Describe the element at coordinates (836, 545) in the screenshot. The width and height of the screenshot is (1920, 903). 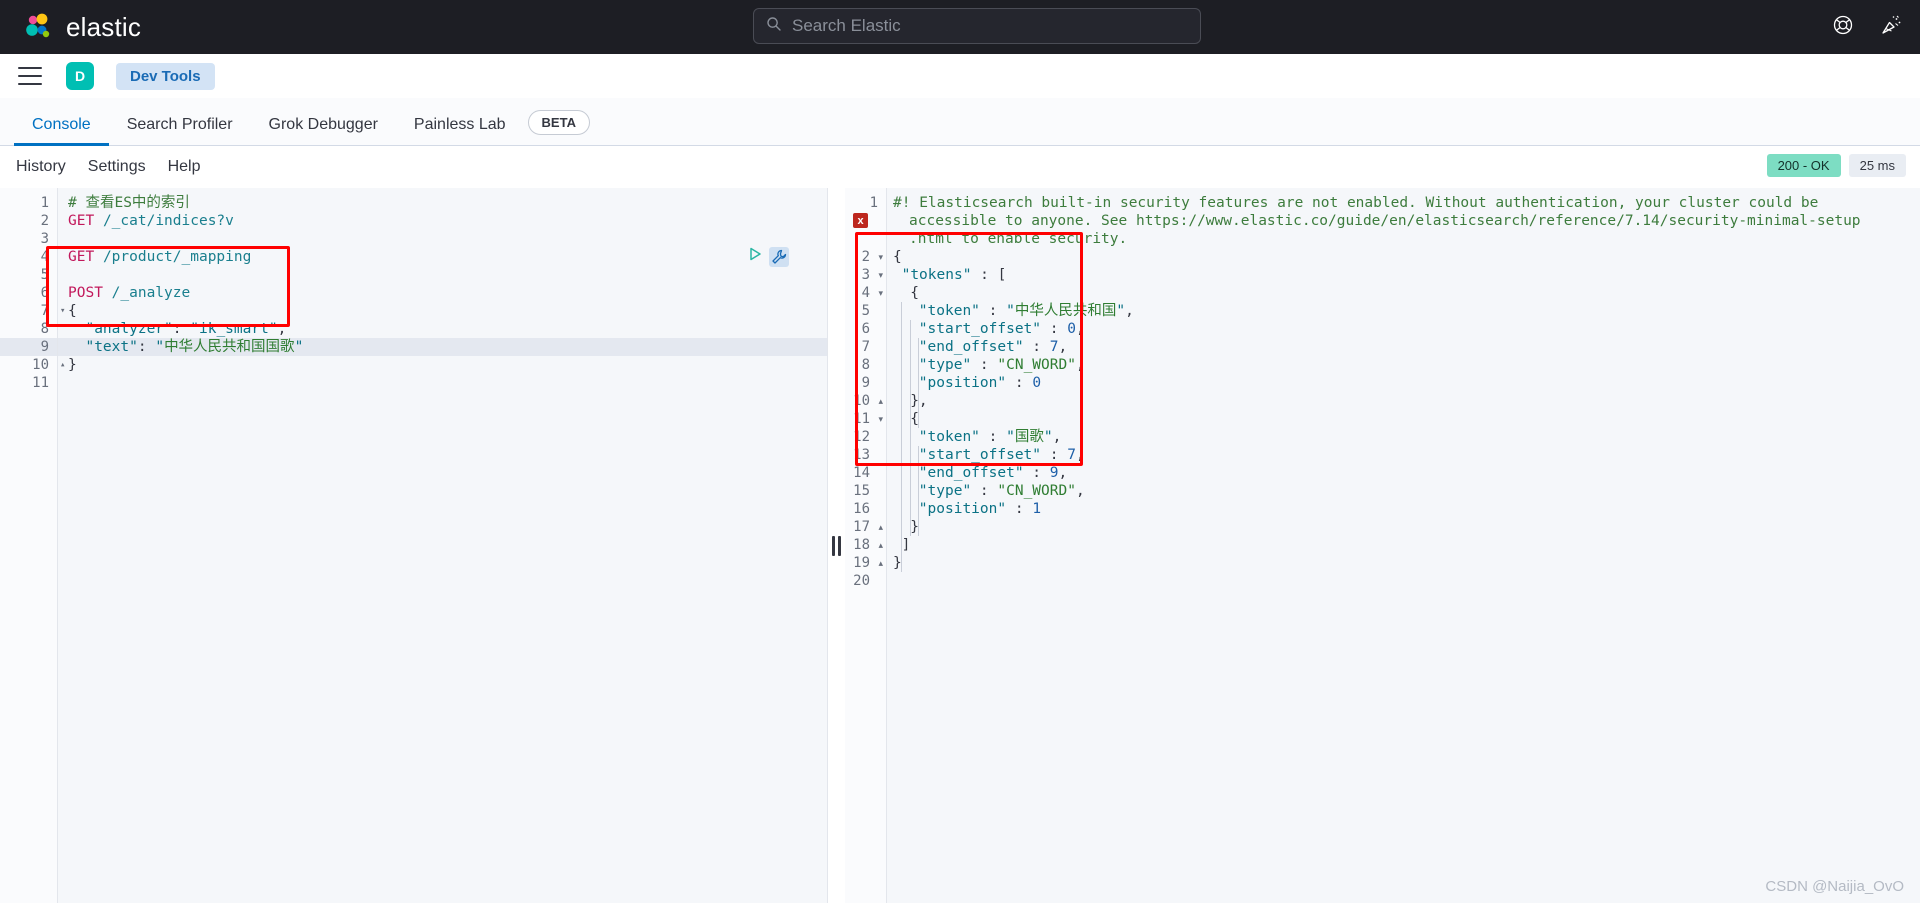
I see `pane-splitter` at that location.